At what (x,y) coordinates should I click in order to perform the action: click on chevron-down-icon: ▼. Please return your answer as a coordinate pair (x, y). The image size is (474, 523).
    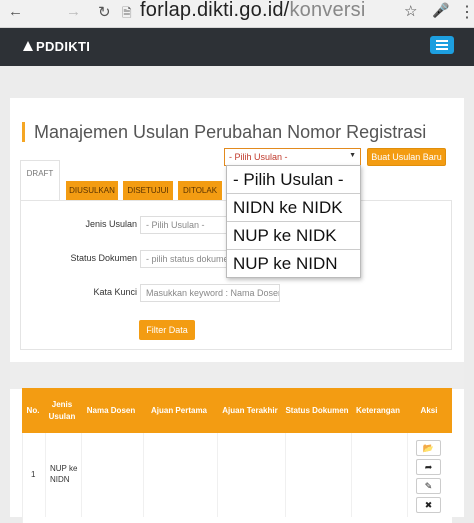
    Looking at the image, I should click on (352, 155).